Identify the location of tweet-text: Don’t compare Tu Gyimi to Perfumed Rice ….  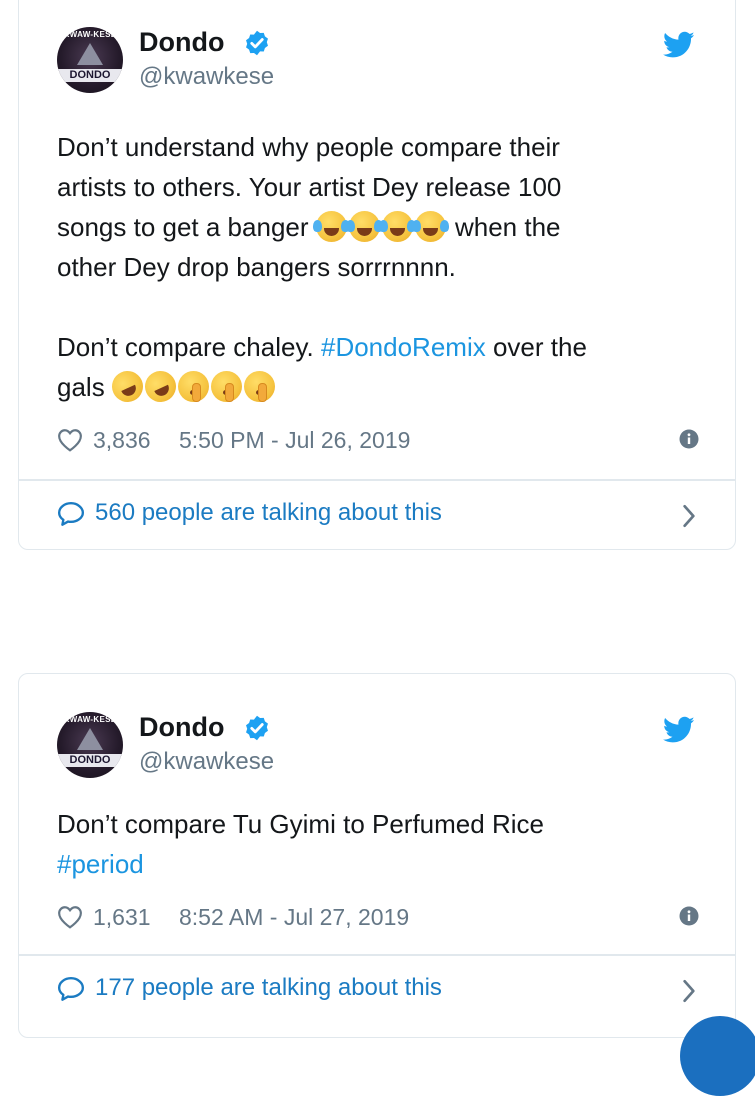
(376, 844).